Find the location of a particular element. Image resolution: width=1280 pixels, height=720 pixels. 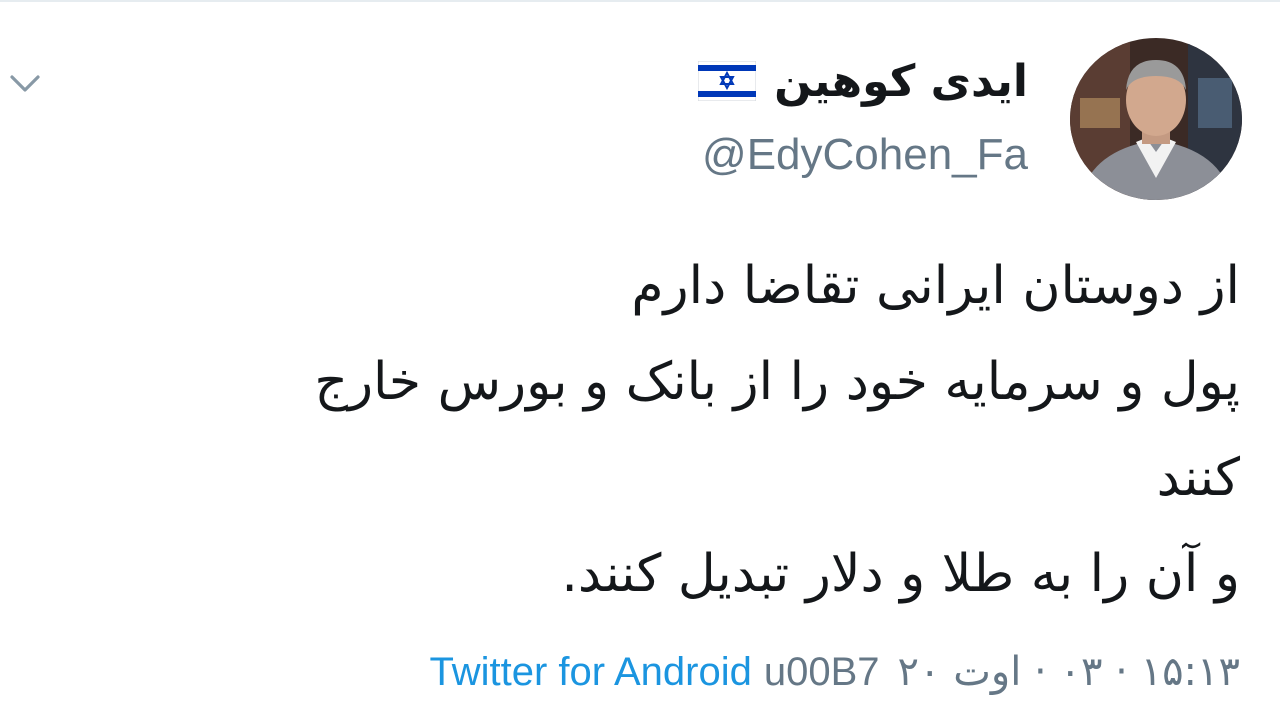

author-name-row: ایدی کوهین is located at coordinates (863, 81).